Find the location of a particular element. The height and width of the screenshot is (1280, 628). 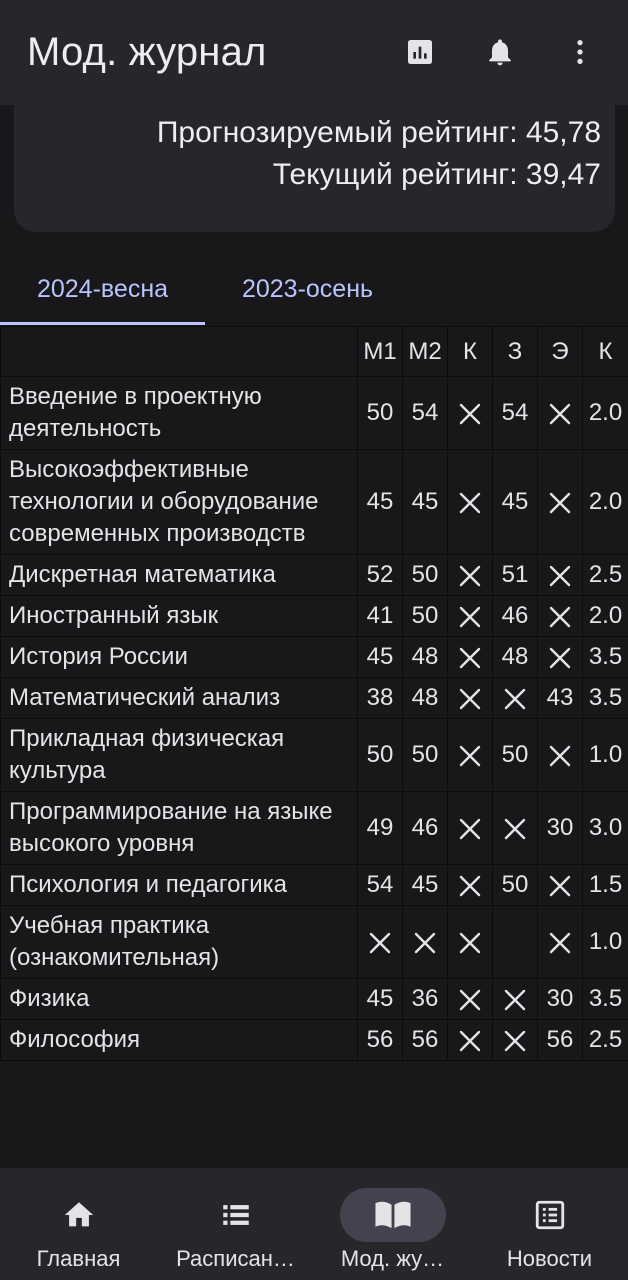

table-row: Учебная практика (ознакомительная) 1.0 is located at coordinates (314, 942).